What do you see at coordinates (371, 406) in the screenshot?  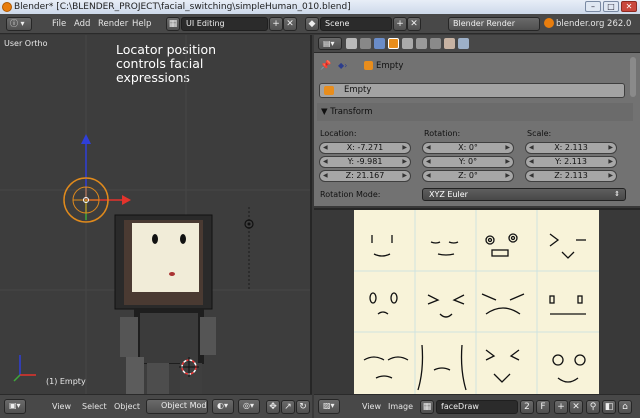 I see `image-menu-view: View` at bounding box center [371, 406].